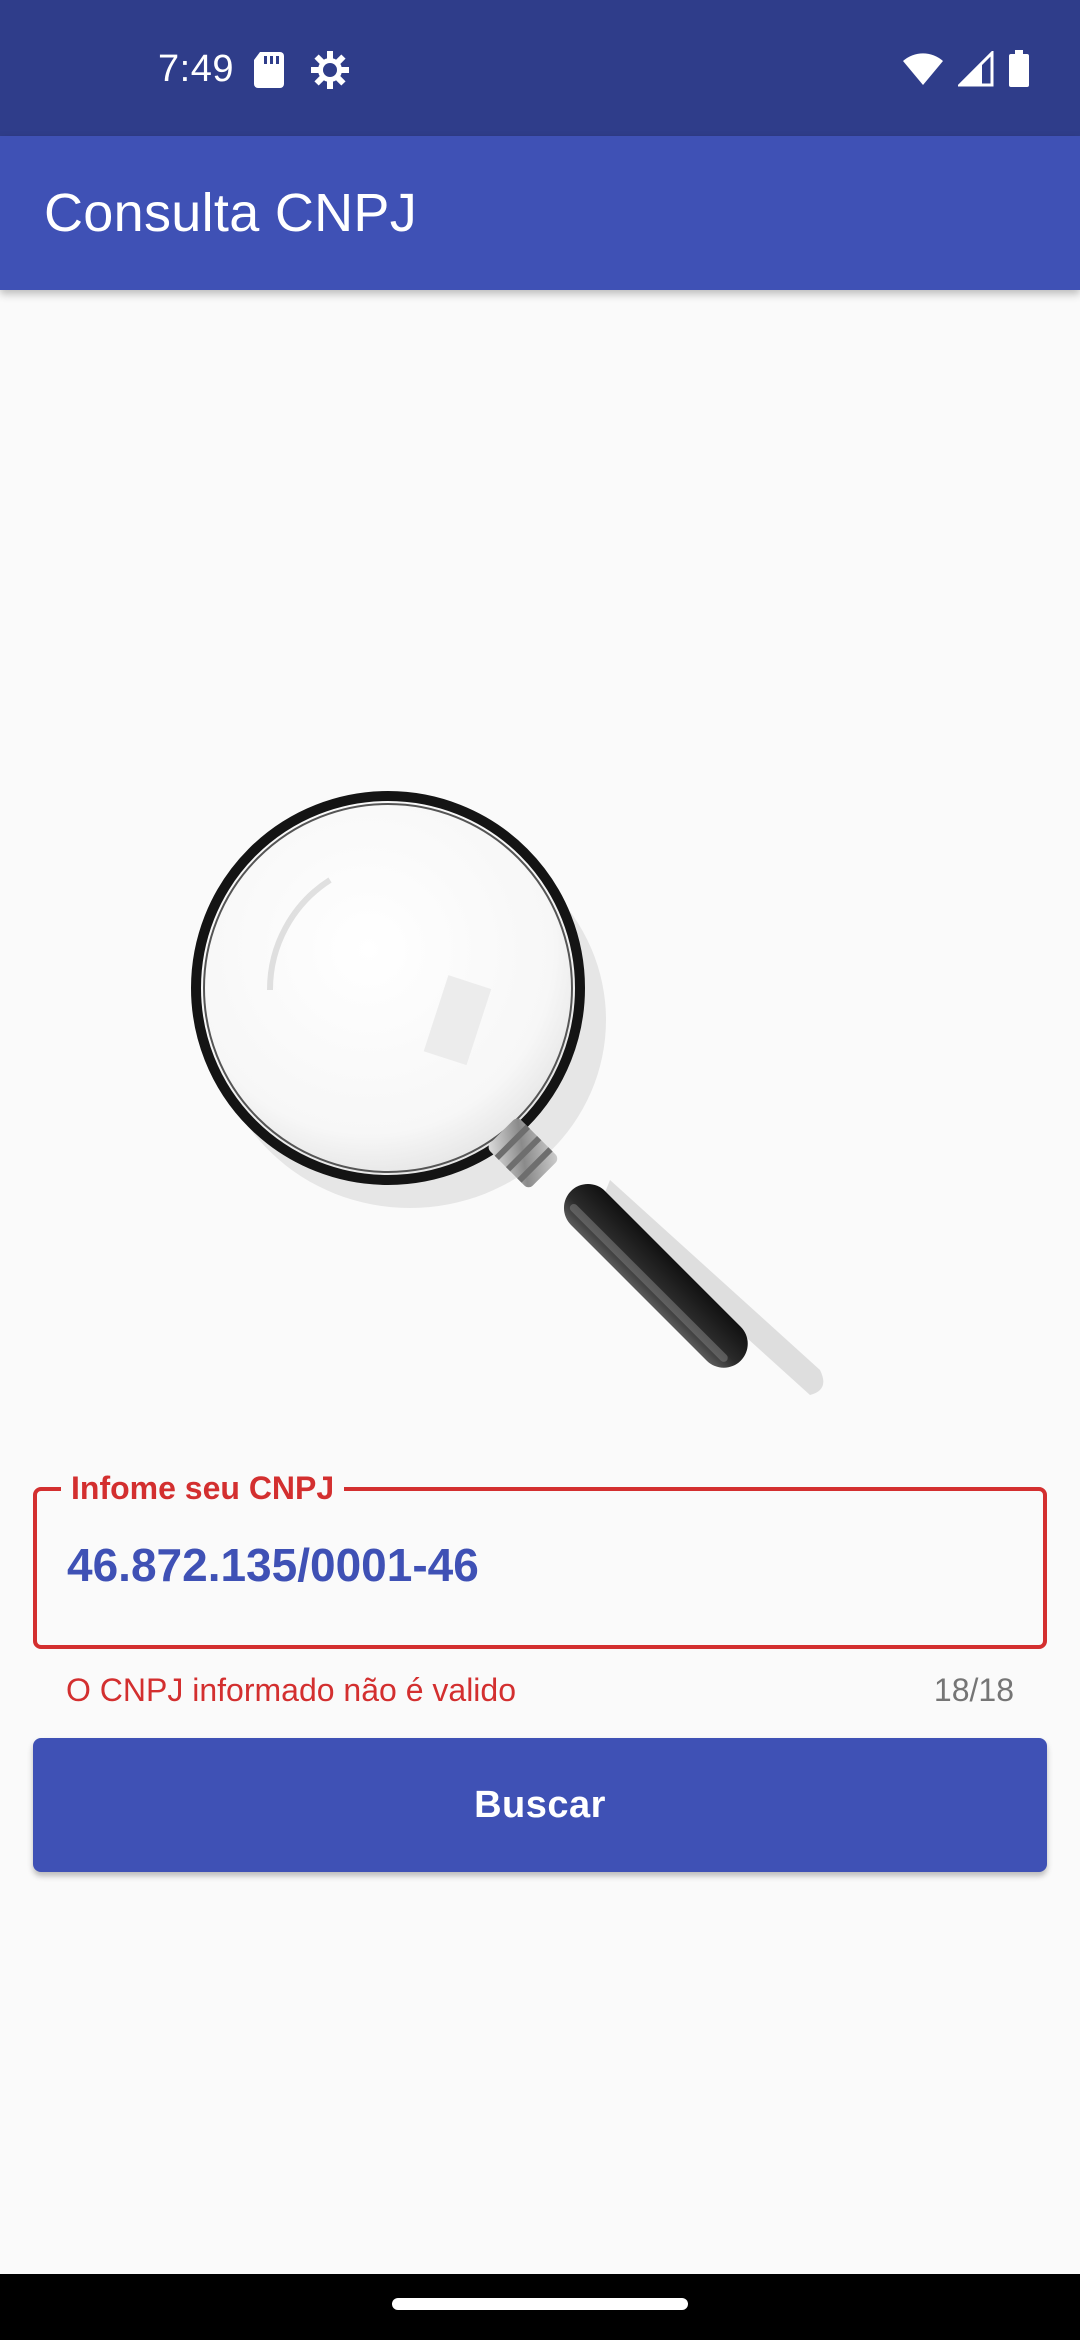 This screenshot has height=2340, width=1080. What do you see at coordinates (923, 71) in the screenshot?
I see `wifi-icon` at bounding box center [923, 71].